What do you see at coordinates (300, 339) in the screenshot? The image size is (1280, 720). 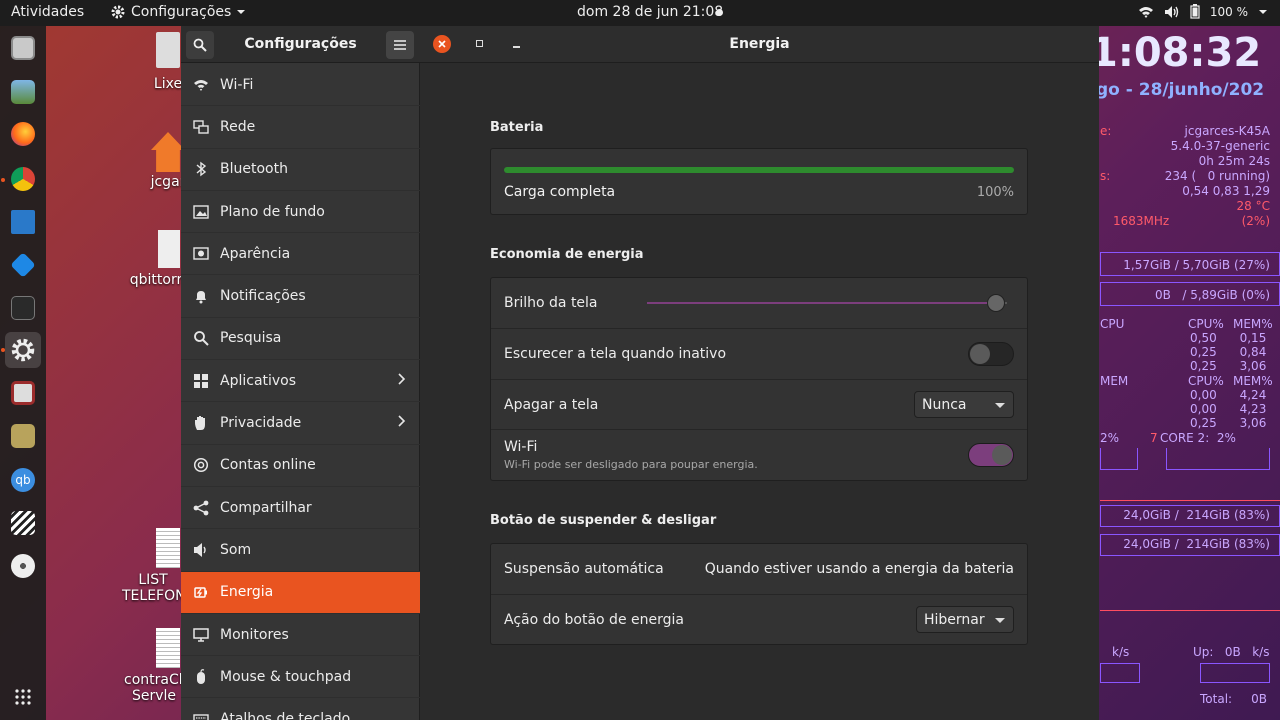 I see `sidebar-item-search: Pesquisa` at bounding box center [300, 339].